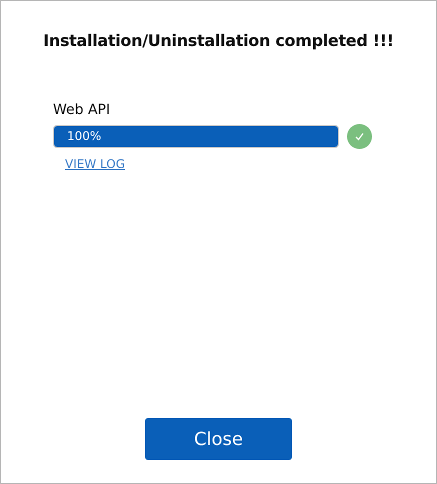 Image resolution: width=437 pixels, height=484 pixels. Describe the element at coordinates (84, 136) in the screenshot. I see `progress-reading: 100%` at that location.